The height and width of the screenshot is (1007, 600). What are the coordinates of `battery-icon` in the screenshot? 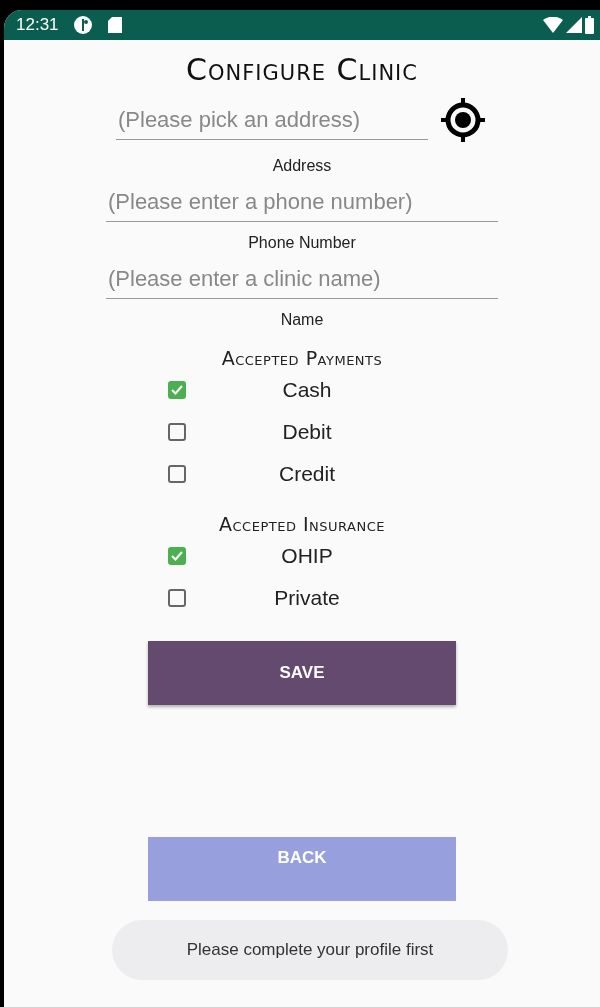 It's located at (589, 25).